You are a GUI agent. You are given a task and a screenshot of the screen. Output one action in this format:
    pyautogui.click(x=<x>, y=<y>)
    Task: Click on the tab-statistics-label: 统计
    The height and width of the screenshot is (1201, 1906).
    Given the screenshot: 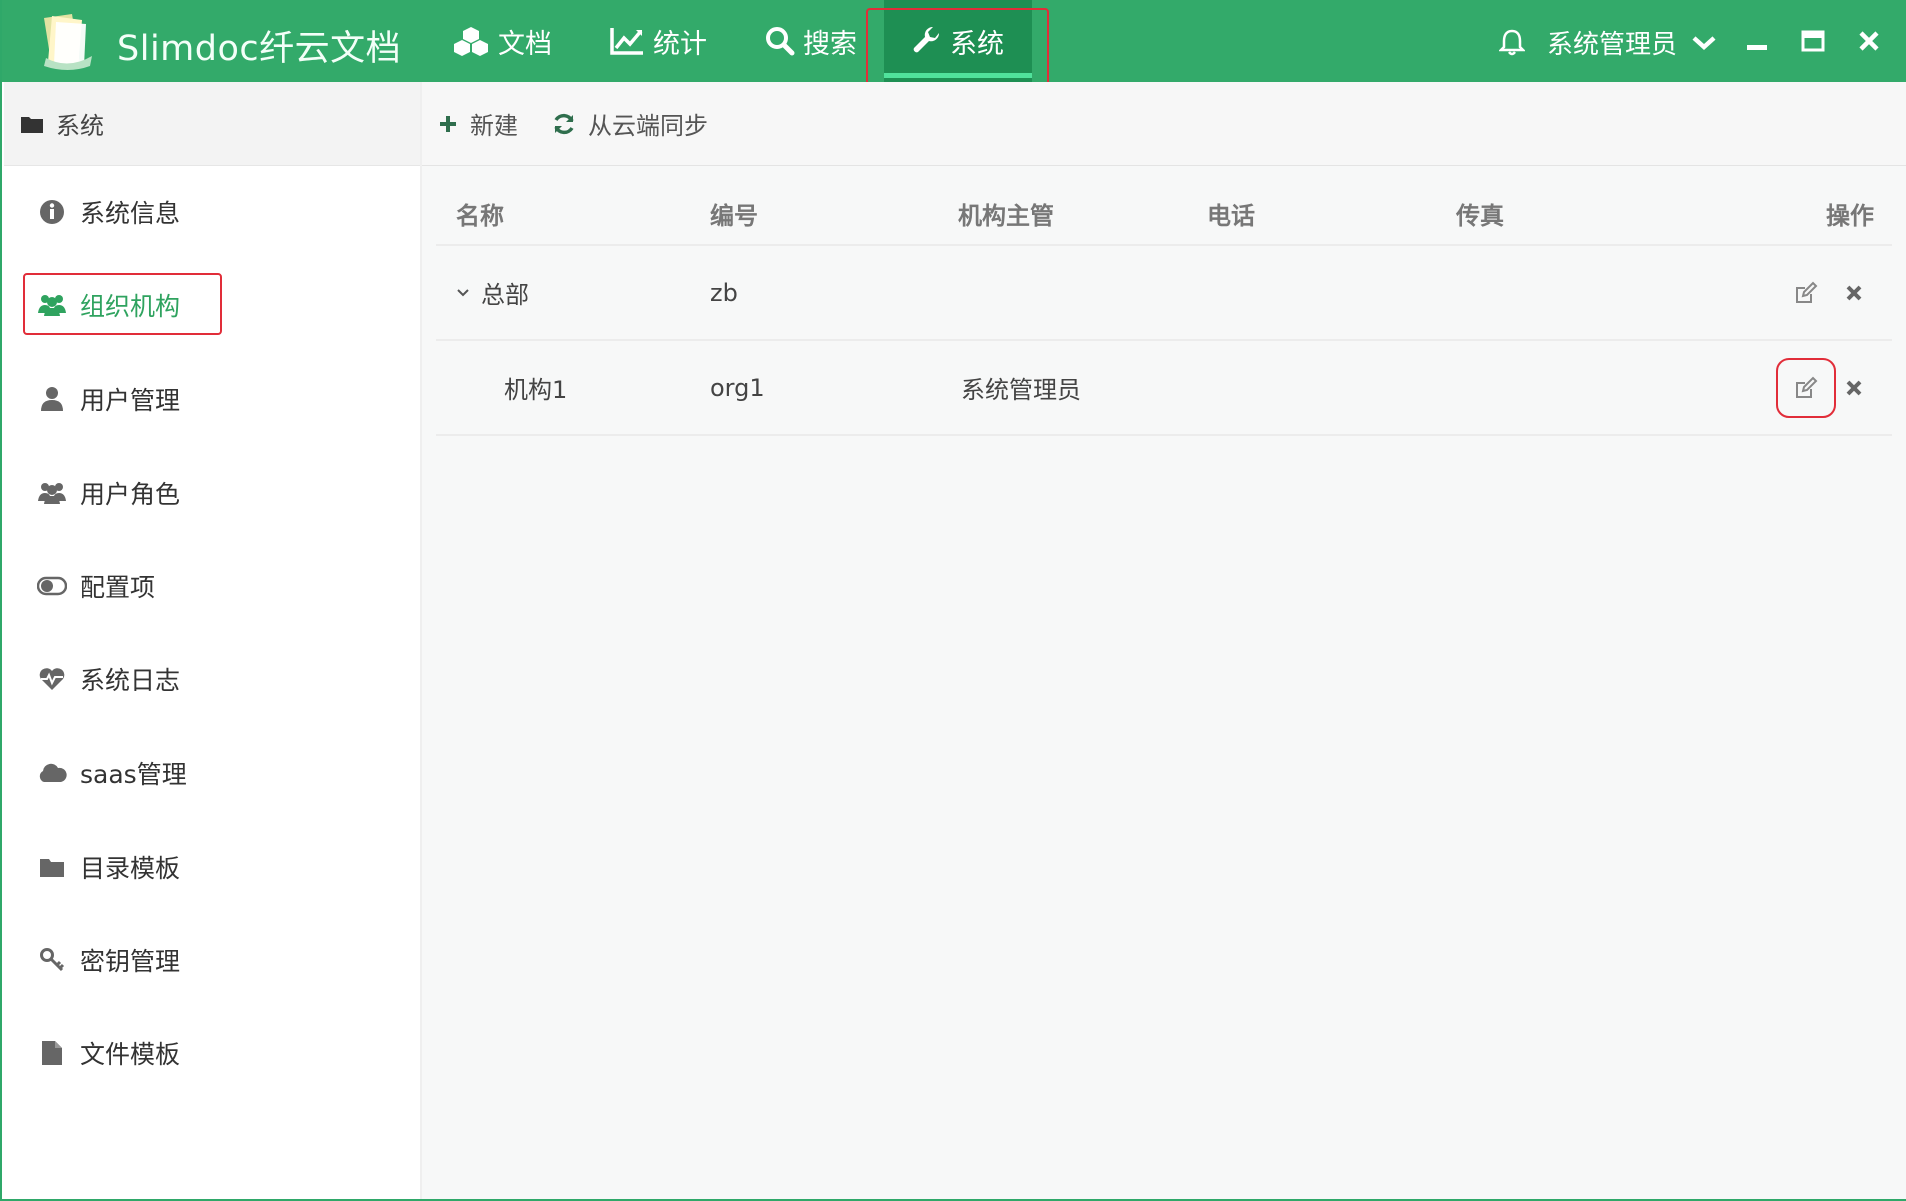 What is the action you would take?
    pyautogui.click(x=680, y=44)
    